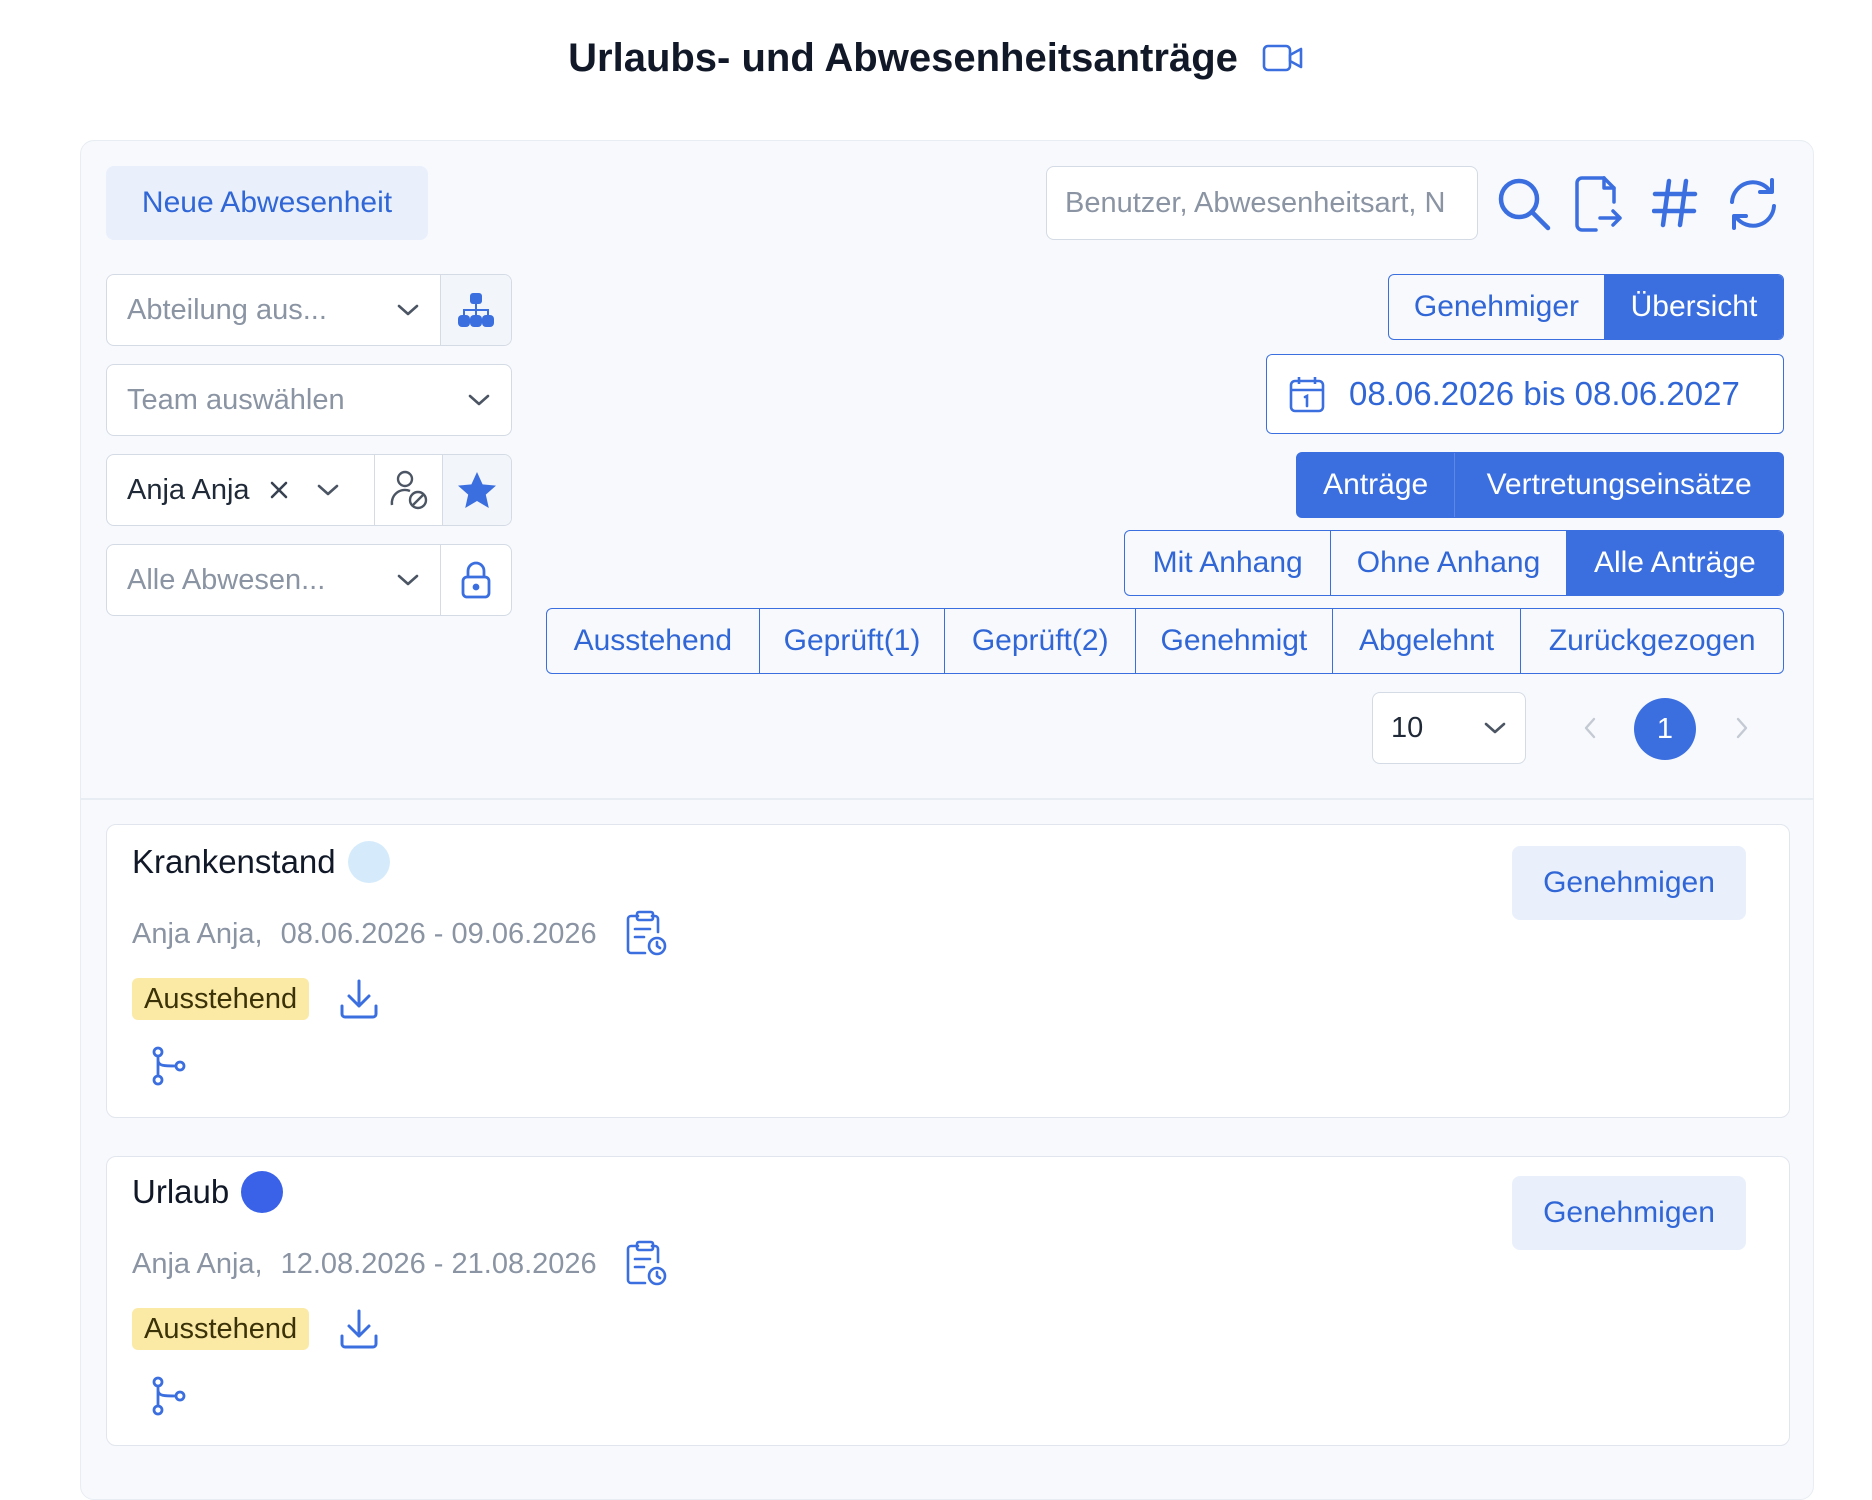  I want to click on tab-substitutions: Vertretungseinsätze, so click(1618, 485).